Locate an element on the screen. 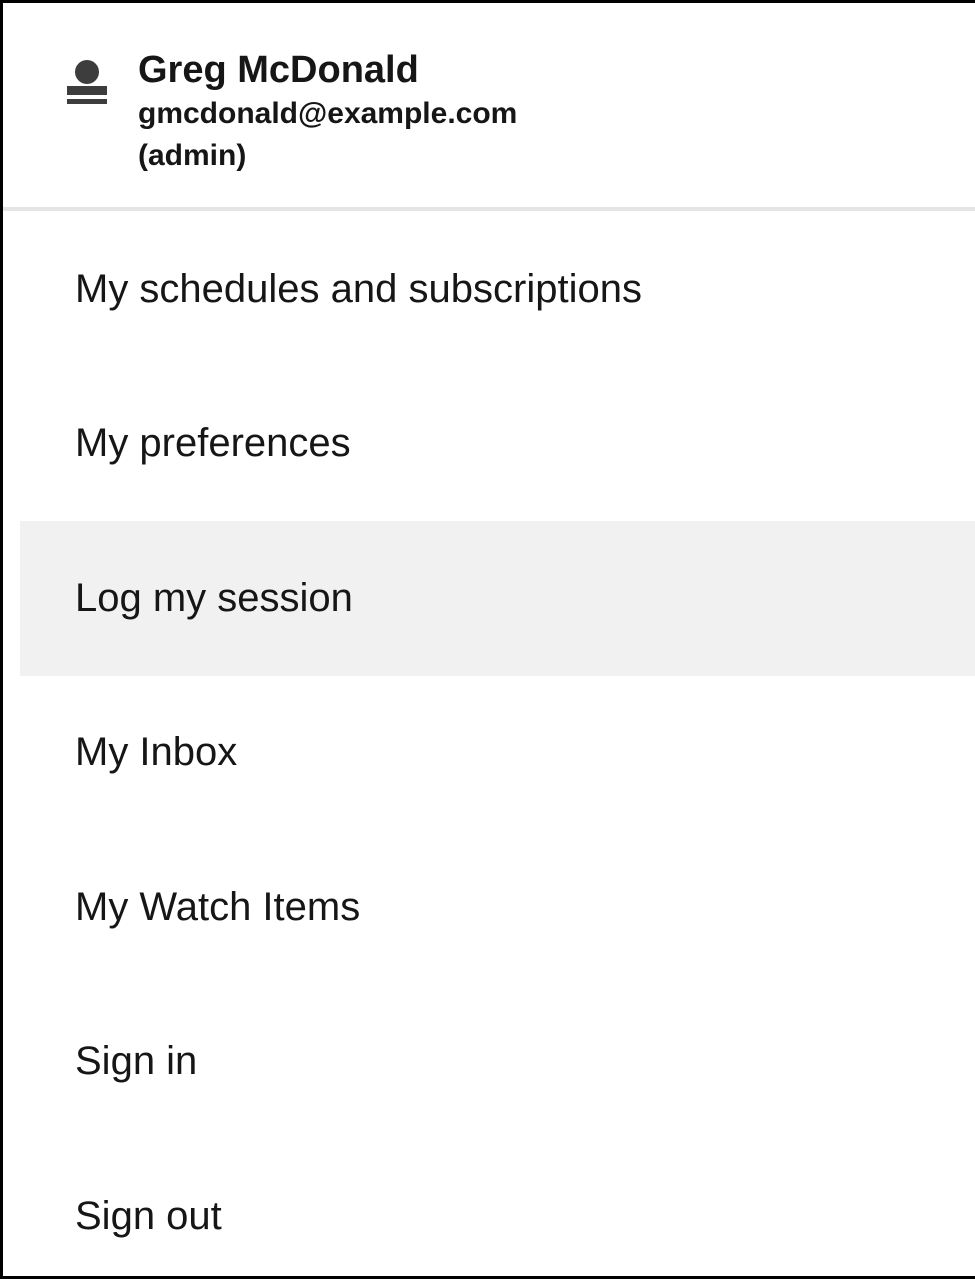 The image size is (975, 1279). menu-item-preferences: My preferences is located at coordinates (497, 444).